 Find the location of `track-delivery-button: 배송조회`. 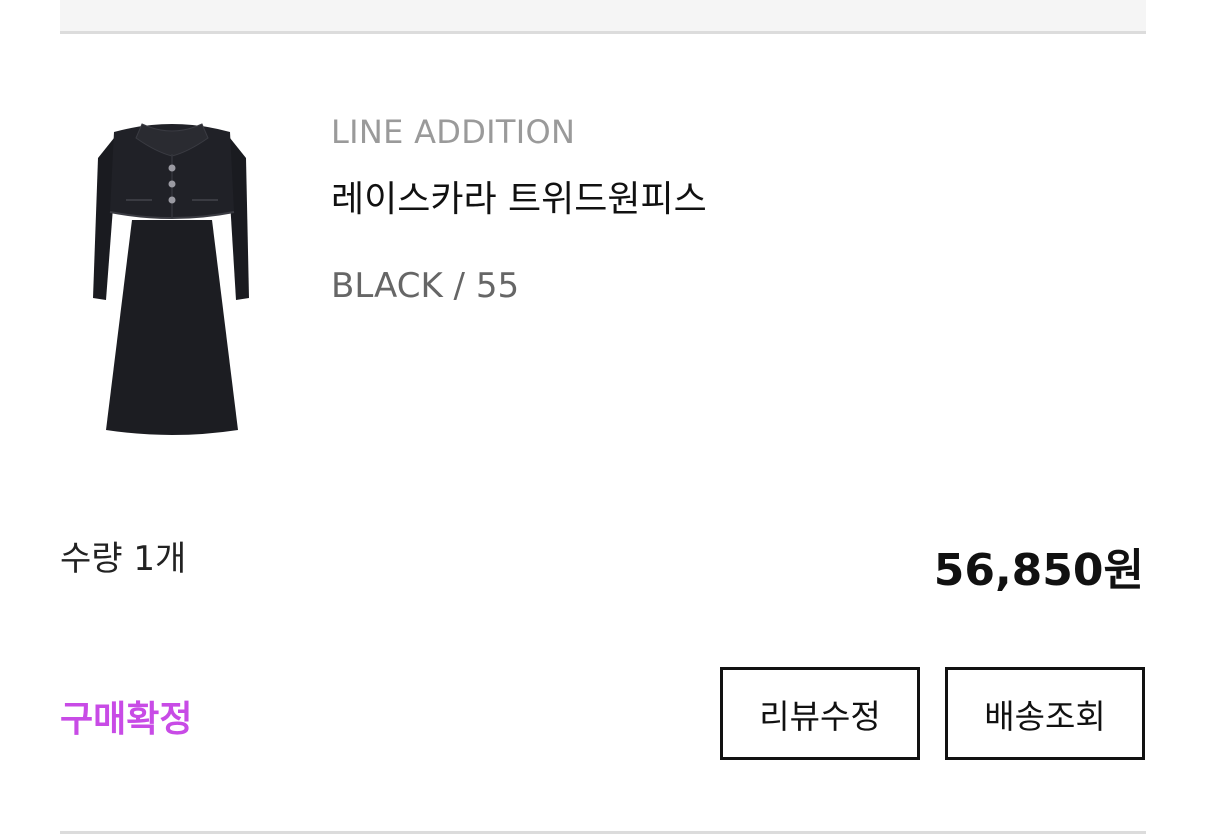

track-delivery-button: 배송조회 is located at coordinates (1045, 713).